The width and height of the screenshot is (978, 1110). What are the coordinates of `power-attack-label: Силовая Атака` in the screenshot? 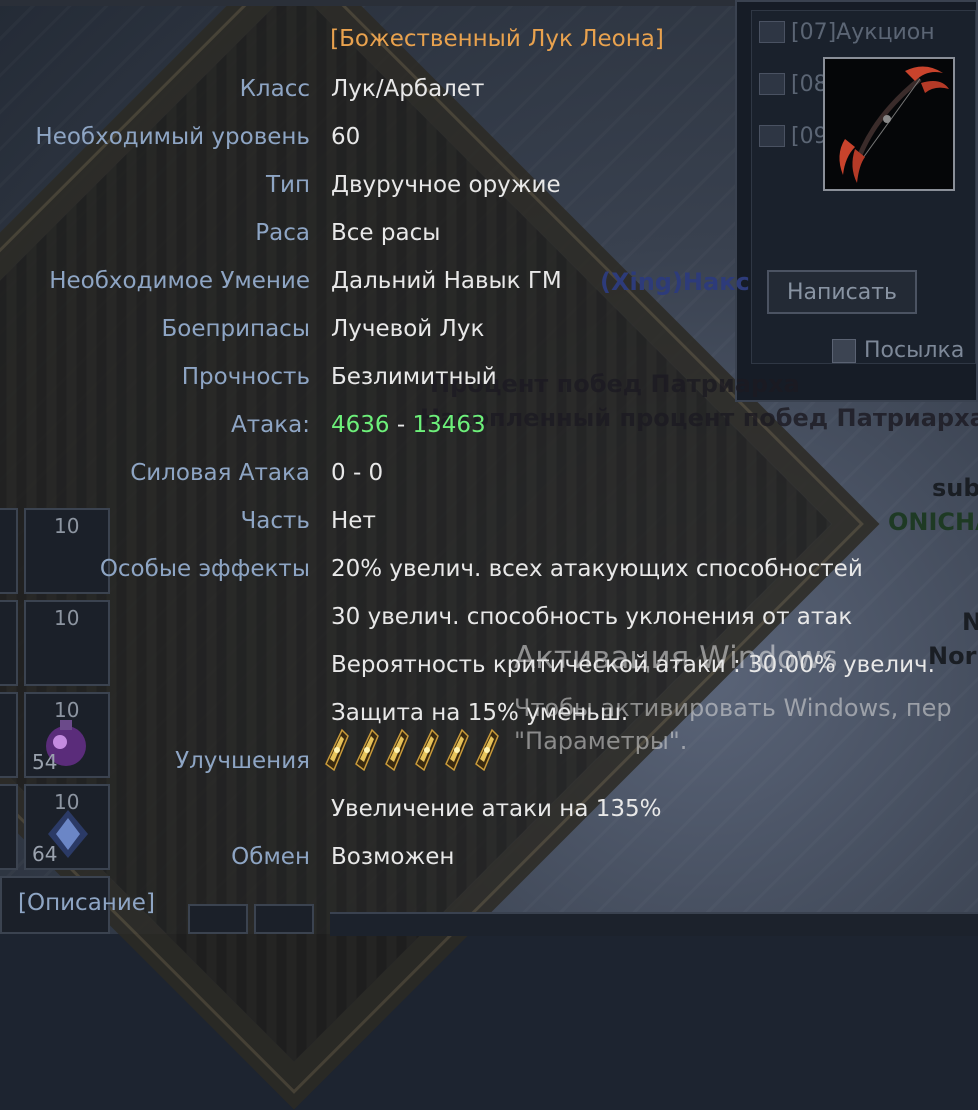 It's located at (220, 473).